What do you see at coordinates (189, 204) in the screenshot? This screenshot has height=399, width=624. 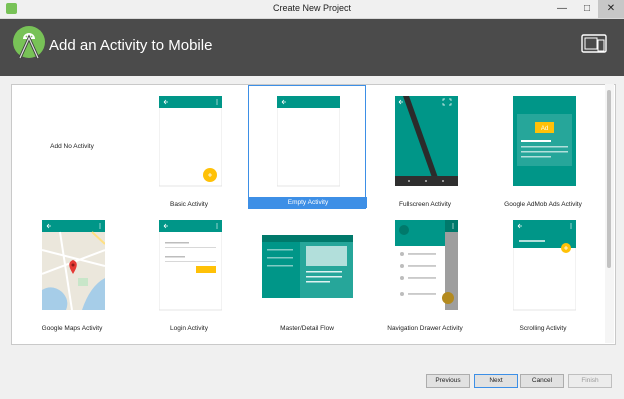 I see `activity-label: Basic Activity` at bounding box center [189, 204].